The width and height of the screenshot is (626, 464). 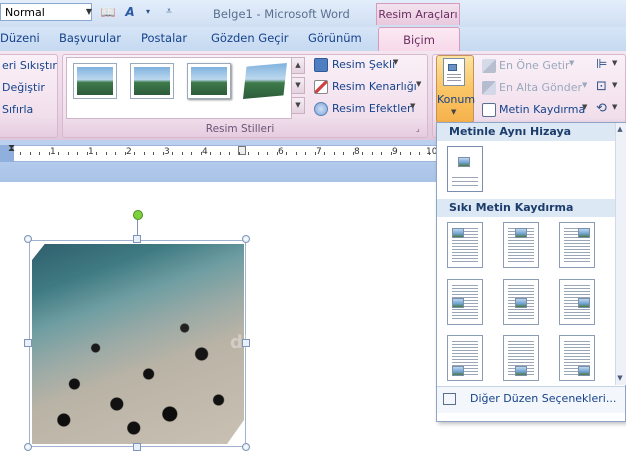 I want to click on bring-to-front-button: En Öne Getir, so click(x=534, y=65).